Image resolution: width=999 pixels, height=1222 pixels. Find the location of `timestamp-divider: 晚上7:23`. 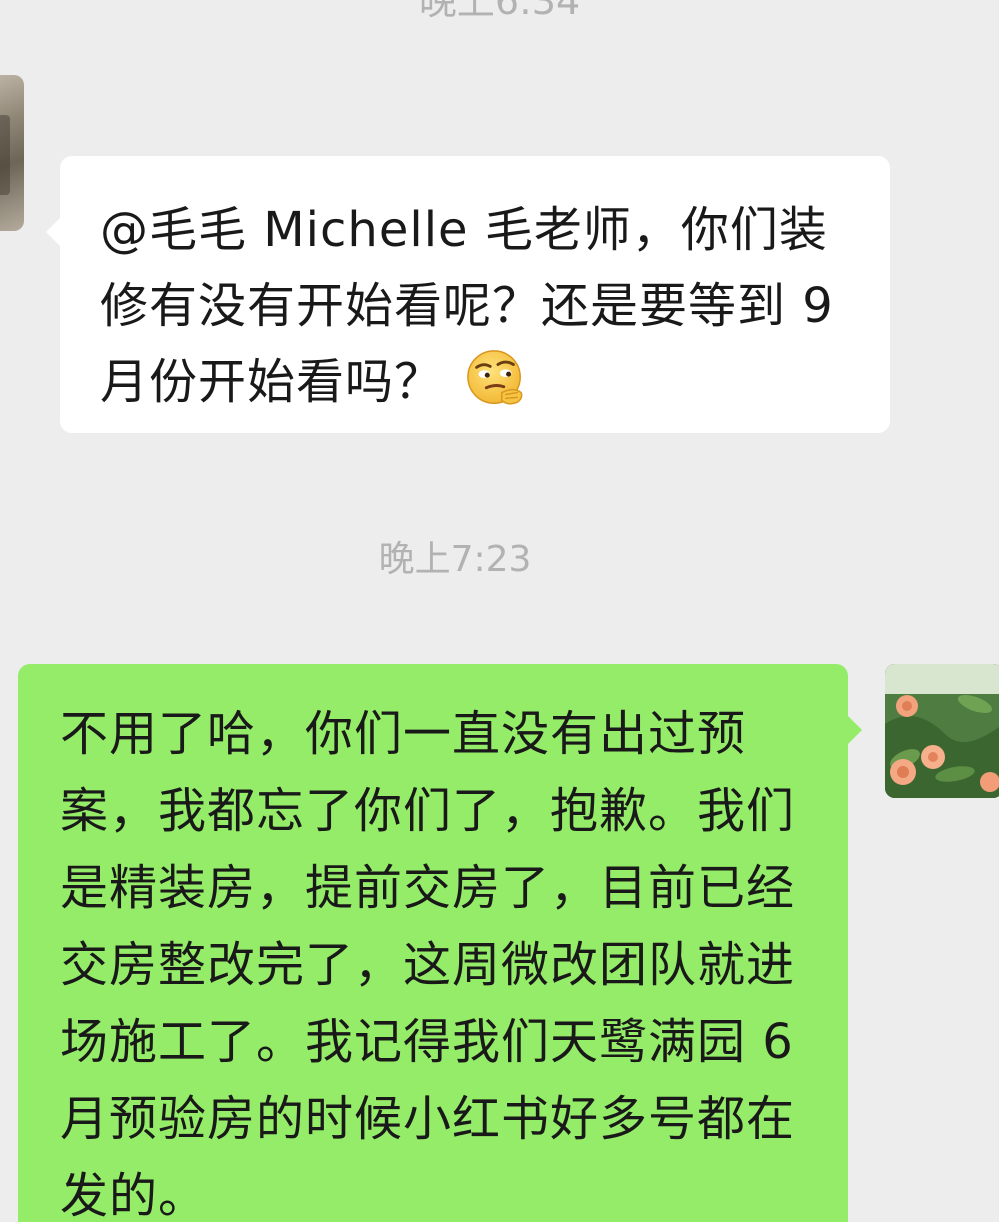

timestamp-divider: 晚上7:23 is located at coordinates (455, 559).